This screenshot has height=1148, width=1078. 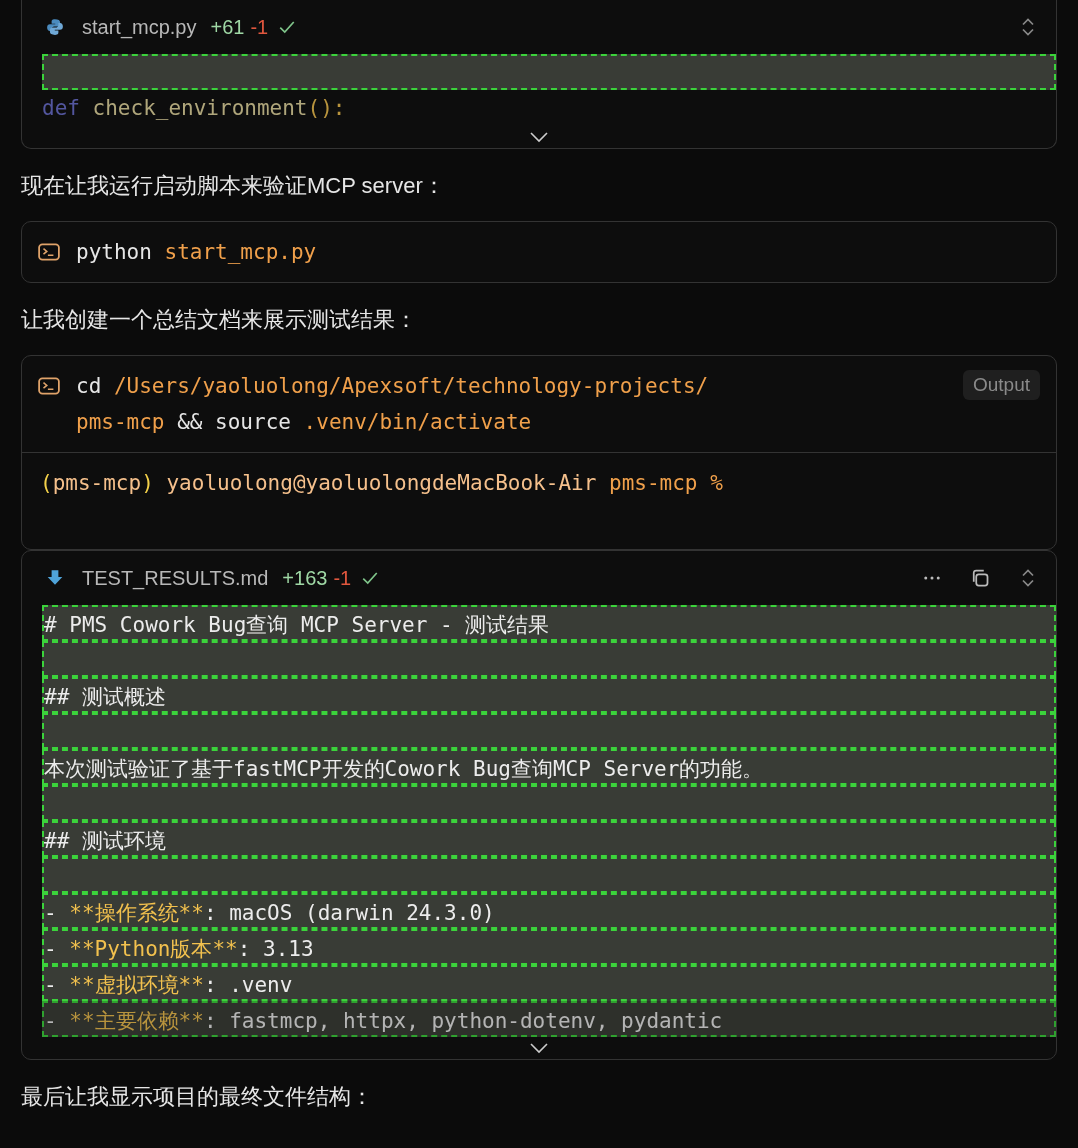 I want to click on added-count: +61, so click(x=227, y=27).